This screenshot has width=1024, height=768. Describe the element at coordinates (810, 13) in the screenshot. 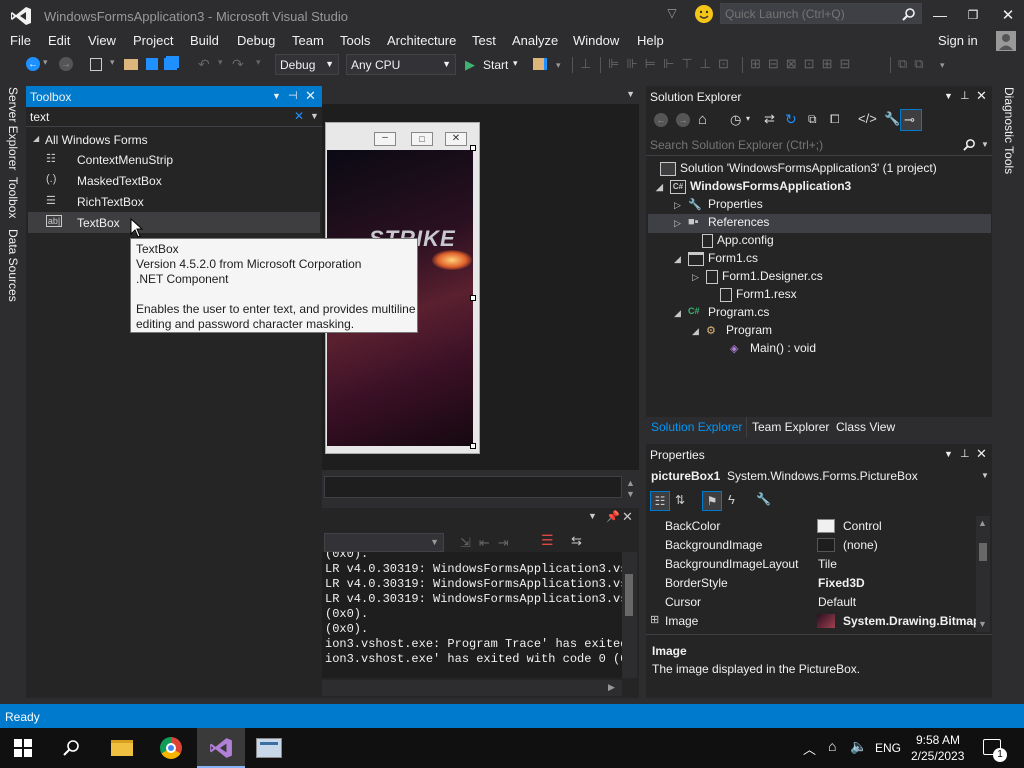

I see `quick-launch-input` at that location.